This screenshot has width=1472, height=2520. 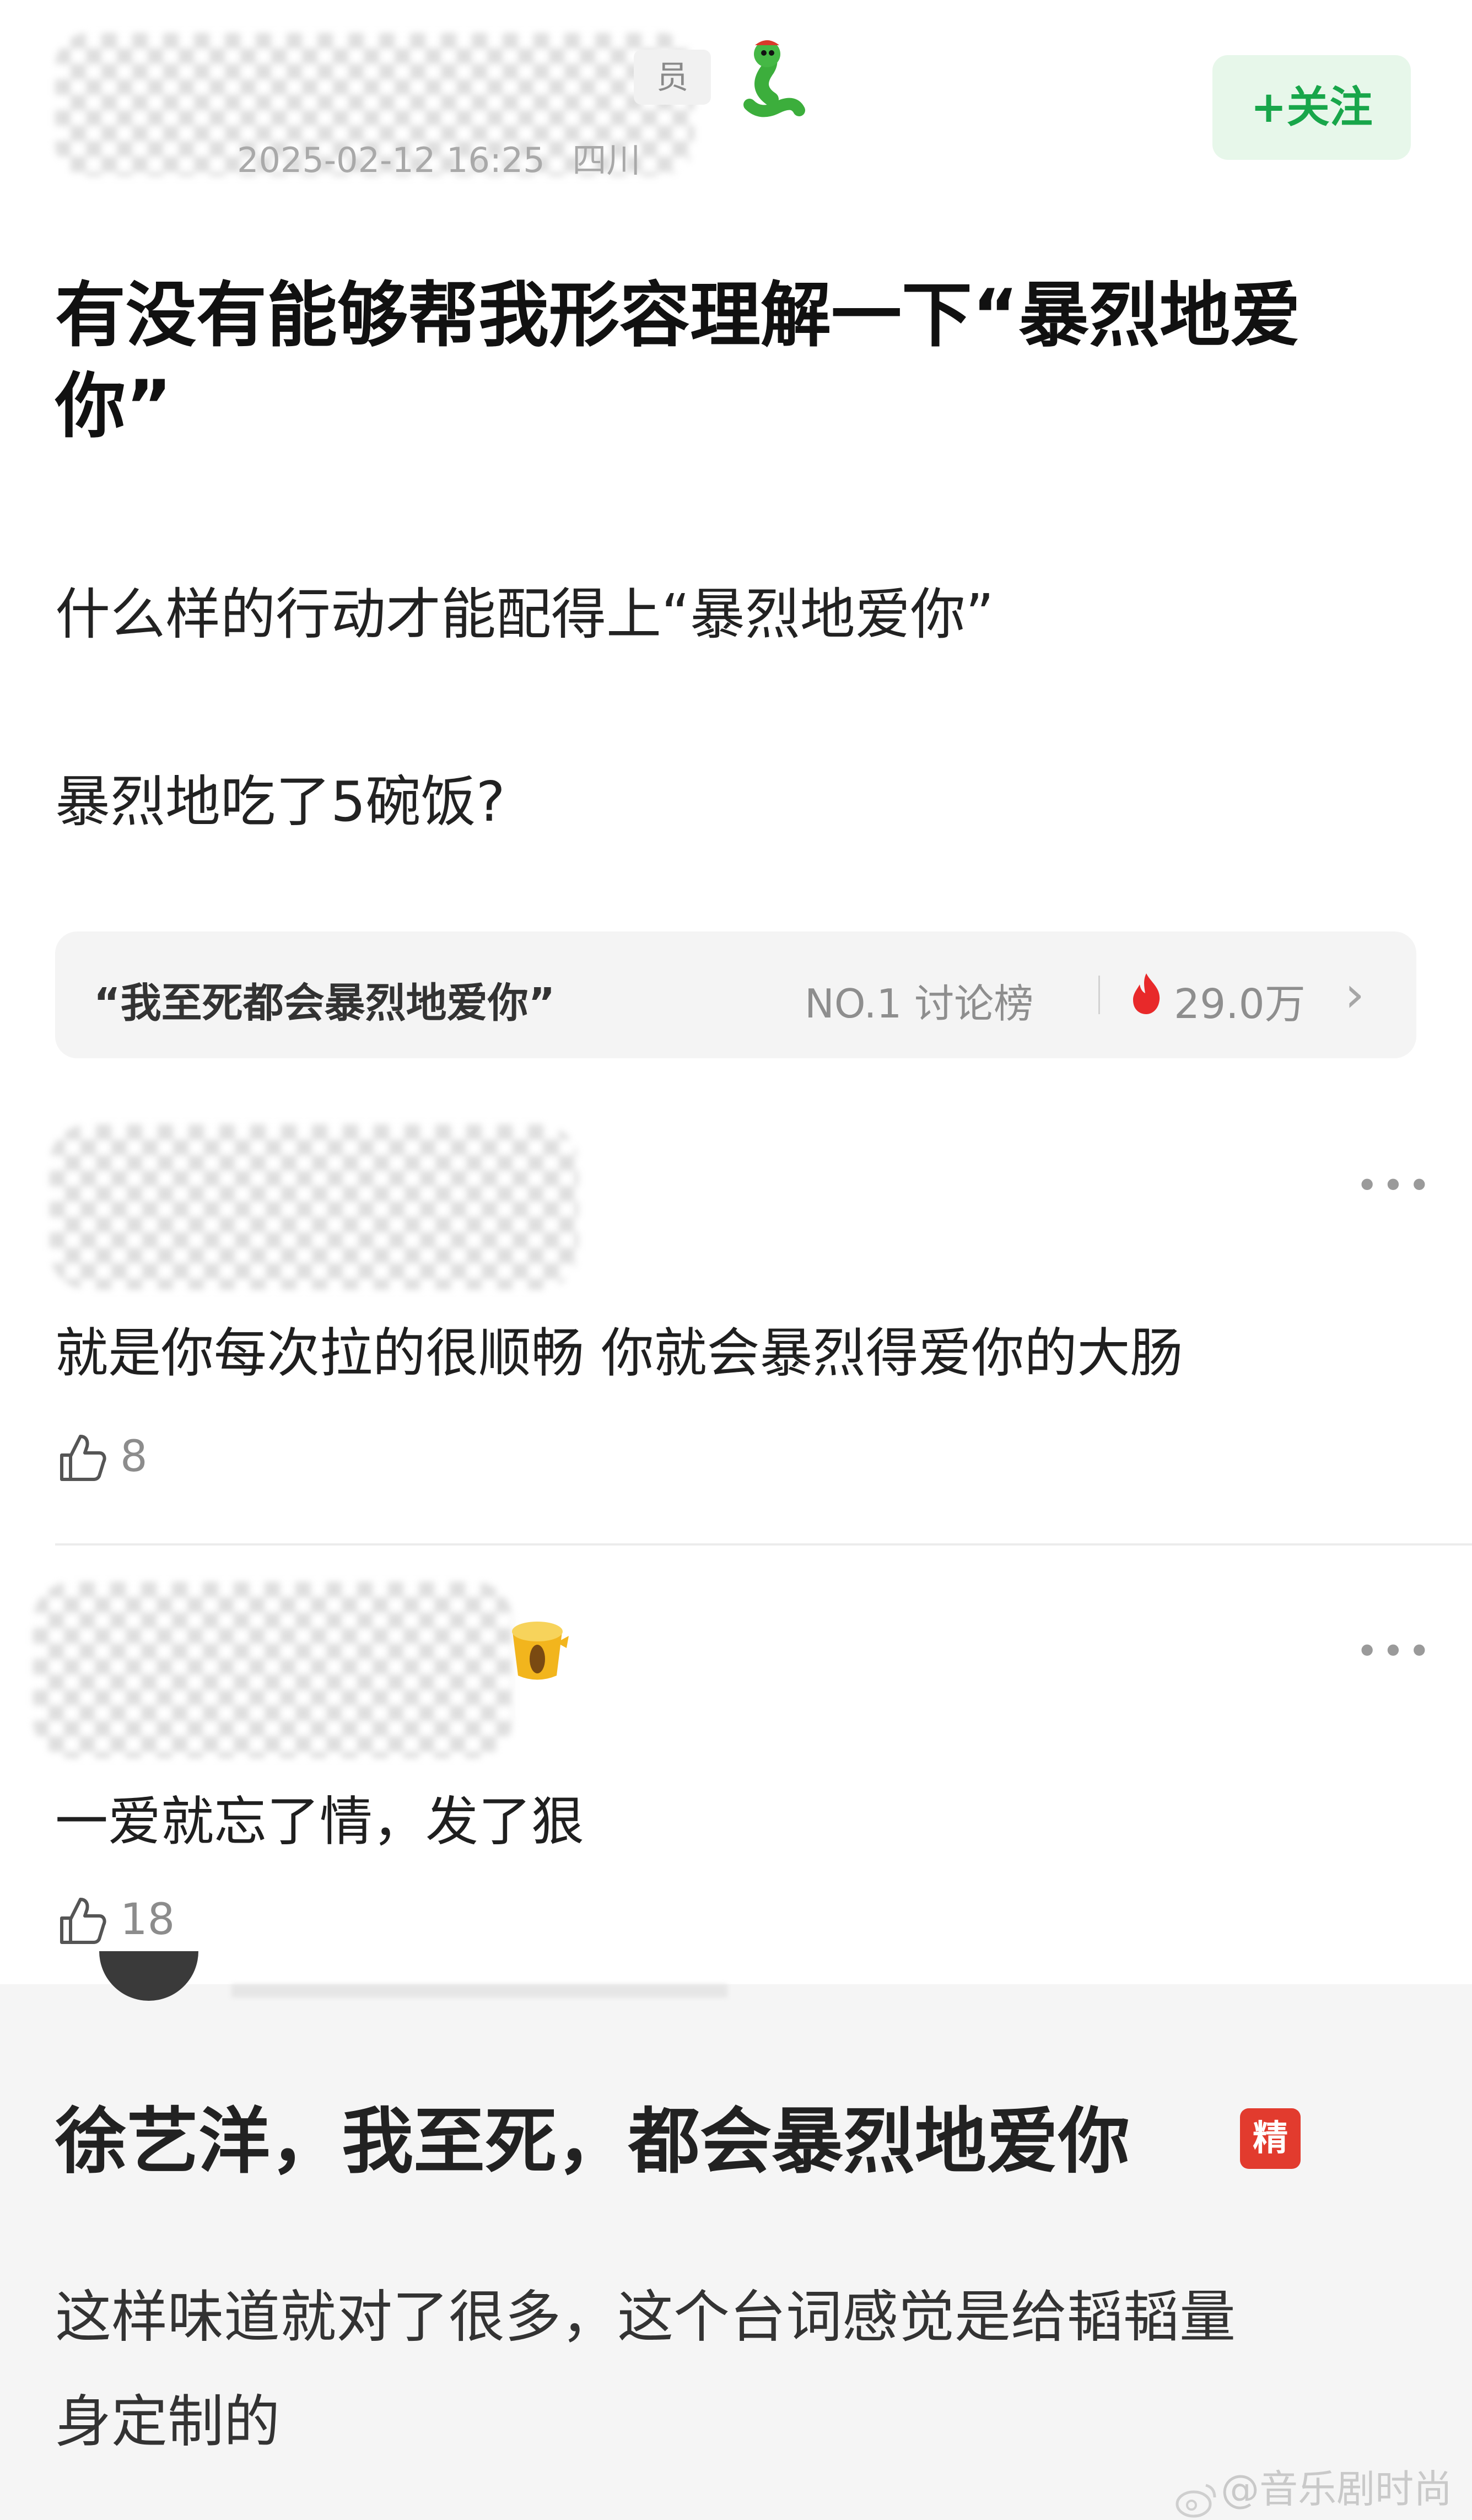 I want to click on commenter-1-avatar-blurred, so click(x=314, y=1207).